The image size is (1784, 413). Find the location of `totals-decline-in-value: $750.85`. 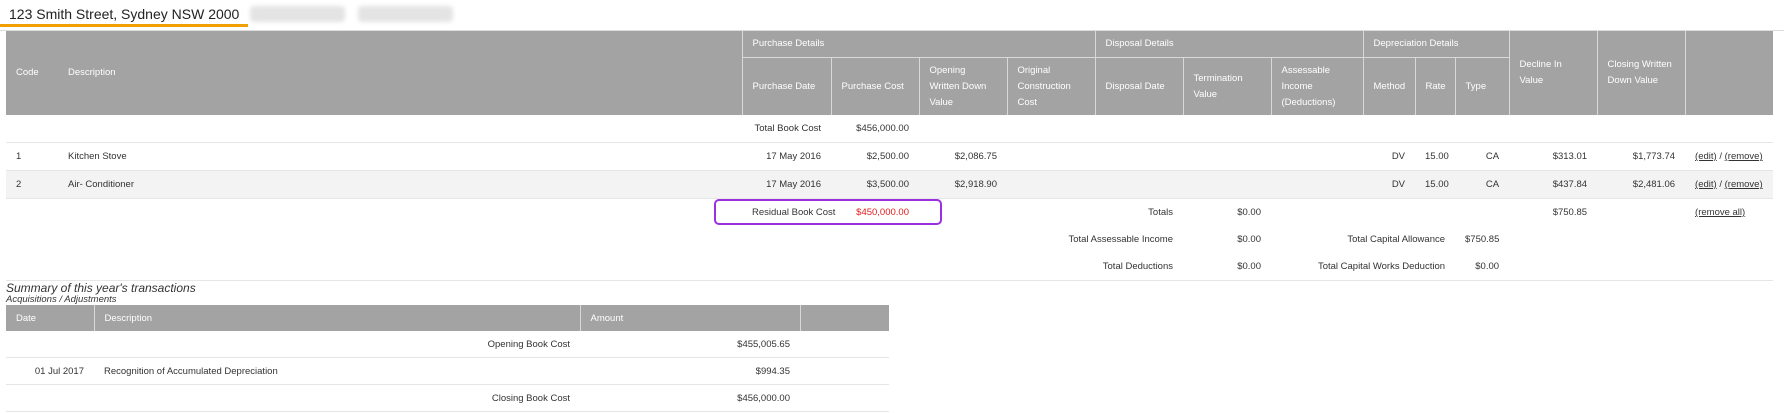

totals-decline-in-value: $750.85 is located at coordinates (1570, 212).